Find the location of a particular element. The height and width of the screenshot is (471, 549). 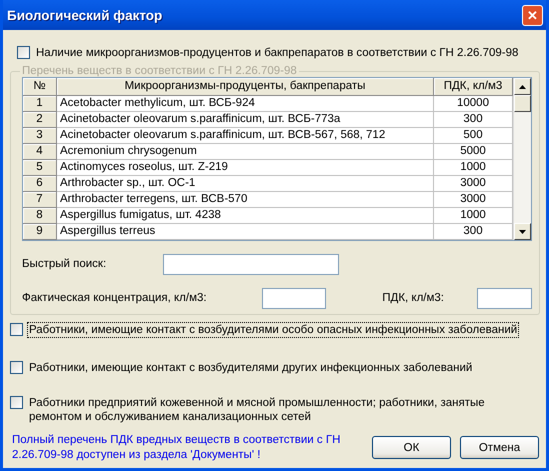

checkbox-label: Работники предприятий кожевенной и мясной промышленности; работники, занятые ремонтом и обслуживанием канализационных сетей is located at coordinates (257, 410).